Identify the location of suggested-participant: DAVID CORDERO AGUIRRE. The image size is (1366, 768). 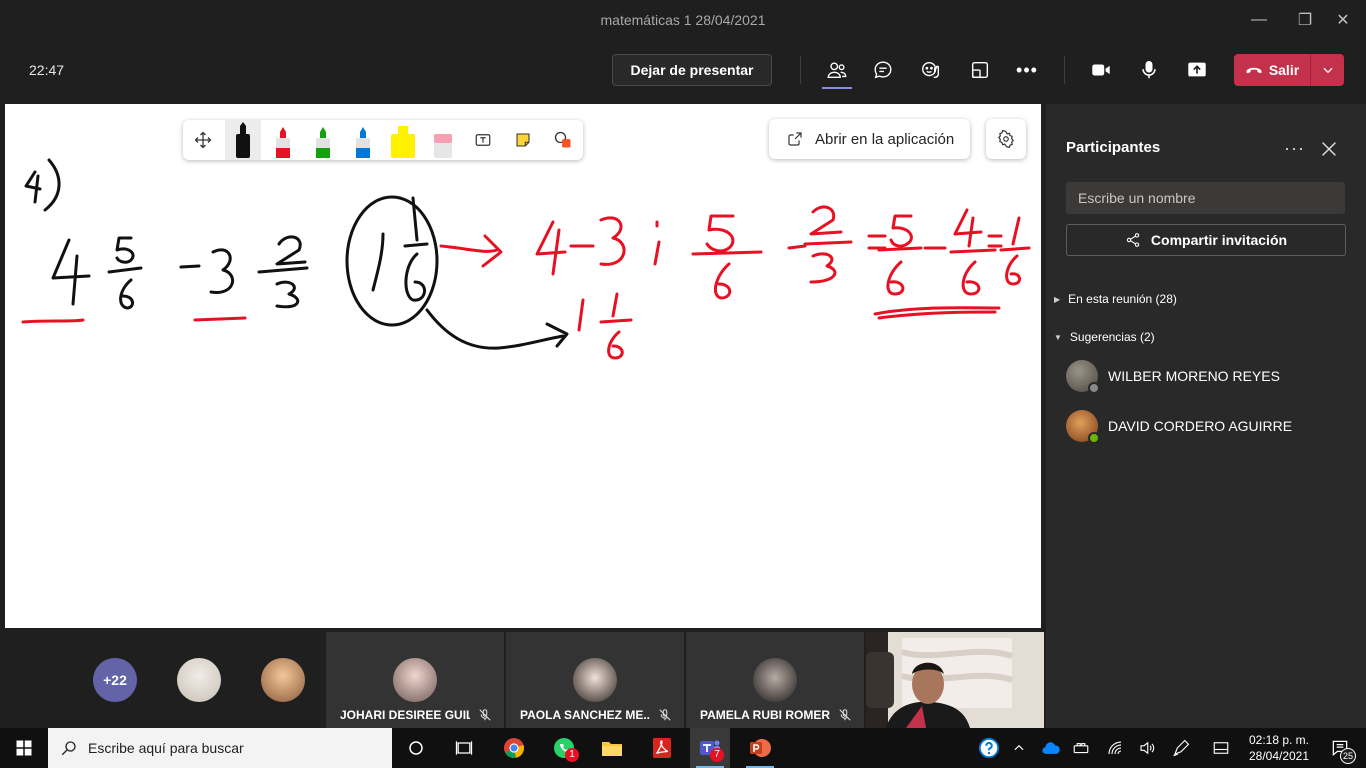
(1206, 426).